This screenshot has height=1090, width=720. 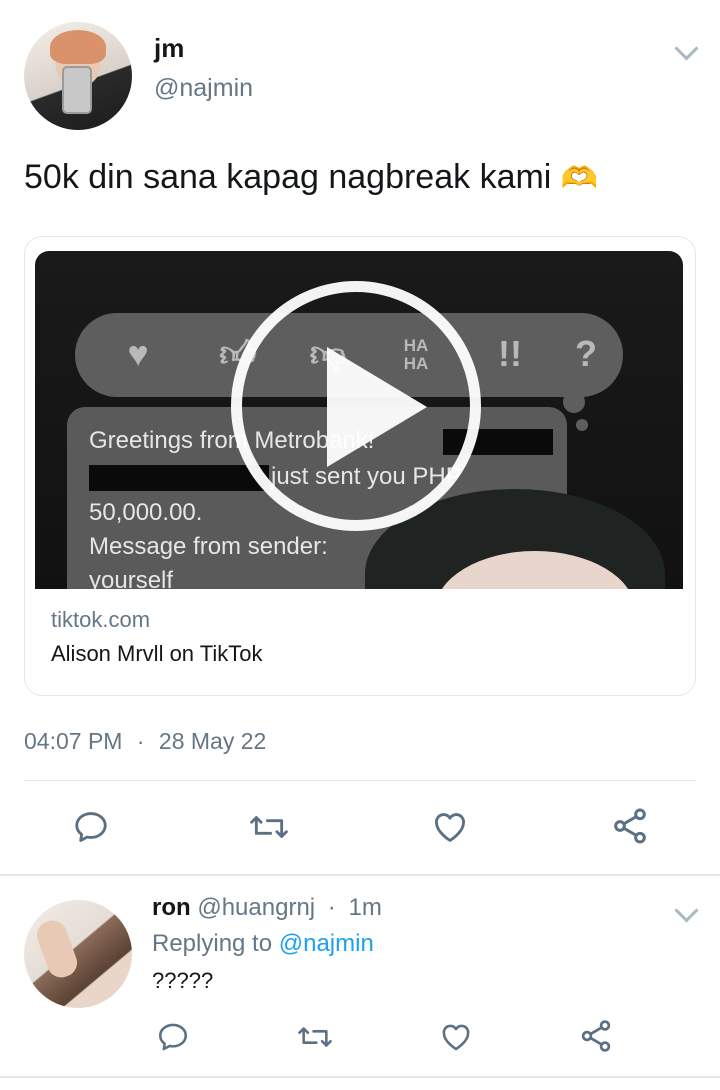 I want to click on redaction-bar, so click(x=179, y=478).